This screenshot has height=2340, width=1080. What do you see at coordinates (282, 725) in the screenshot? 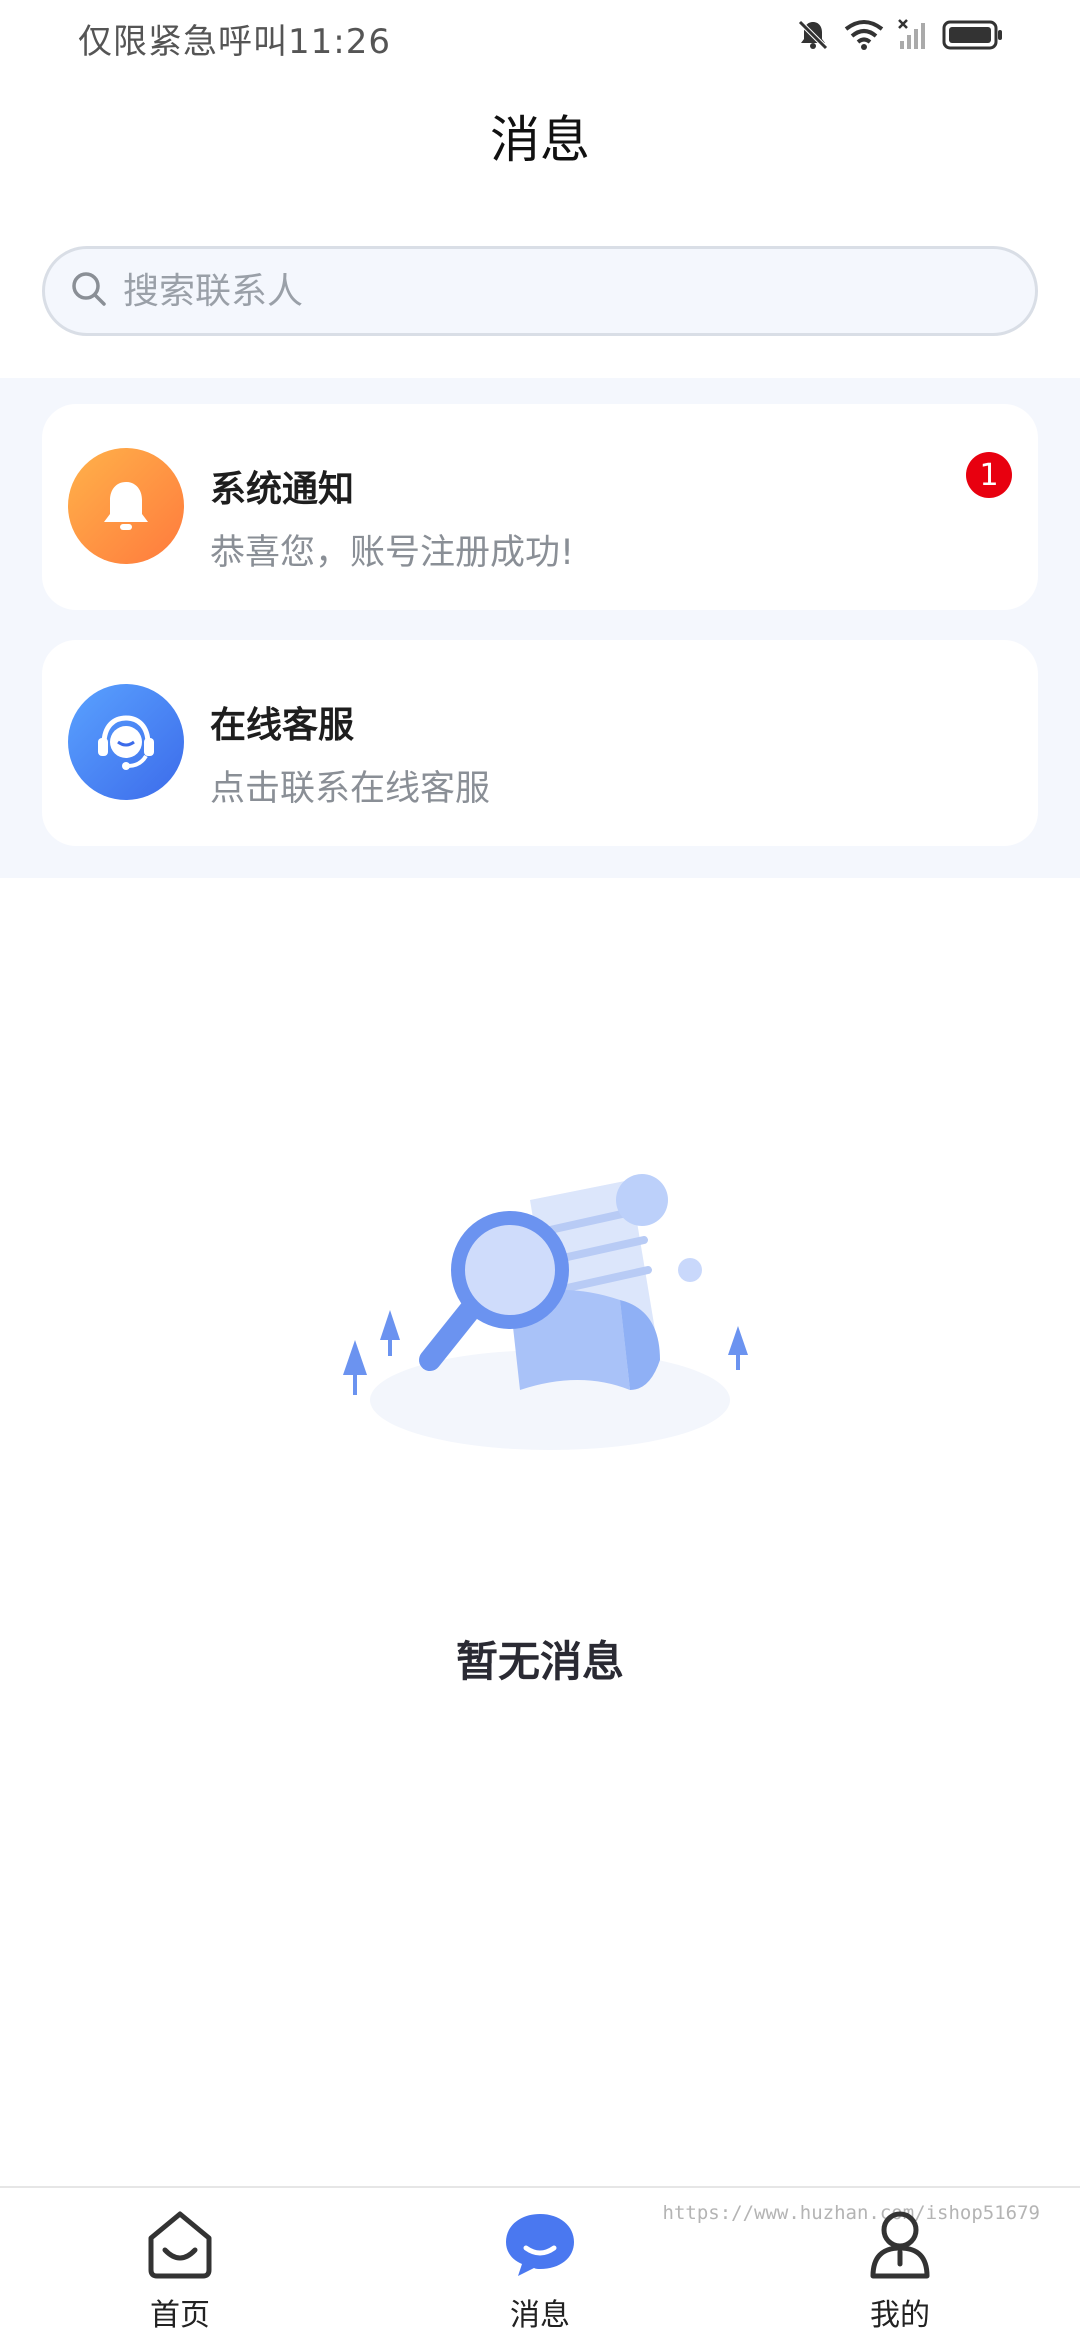
I see `conversation-title: 在线客服` at bounding box center [282, 725].